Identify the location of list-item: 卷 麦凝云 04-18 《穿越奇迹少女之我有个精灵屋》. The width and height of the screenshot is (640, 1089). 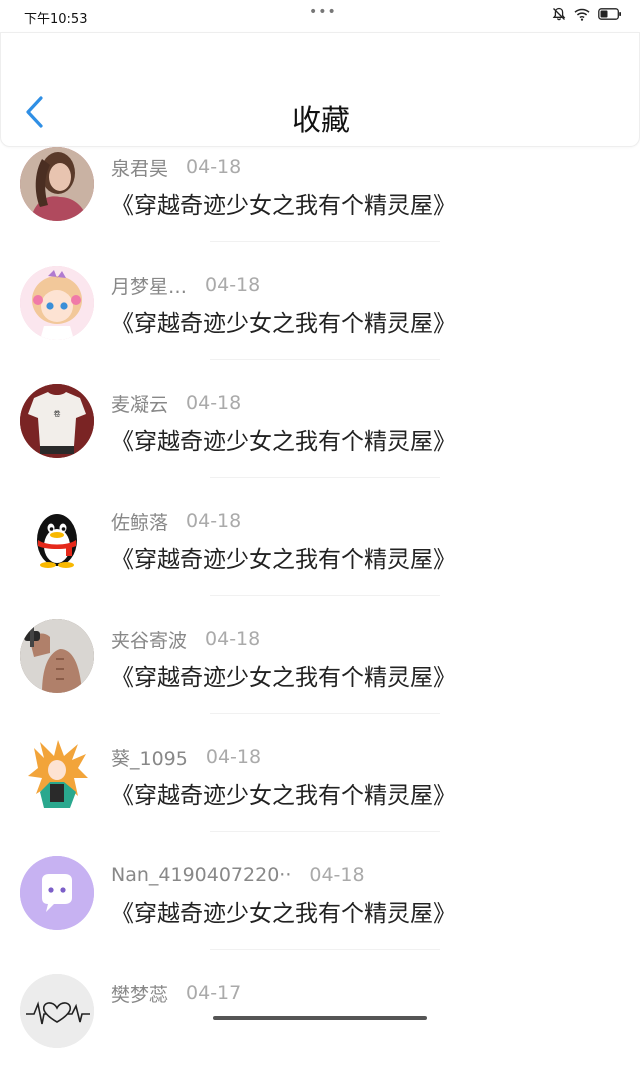
(320, 440).